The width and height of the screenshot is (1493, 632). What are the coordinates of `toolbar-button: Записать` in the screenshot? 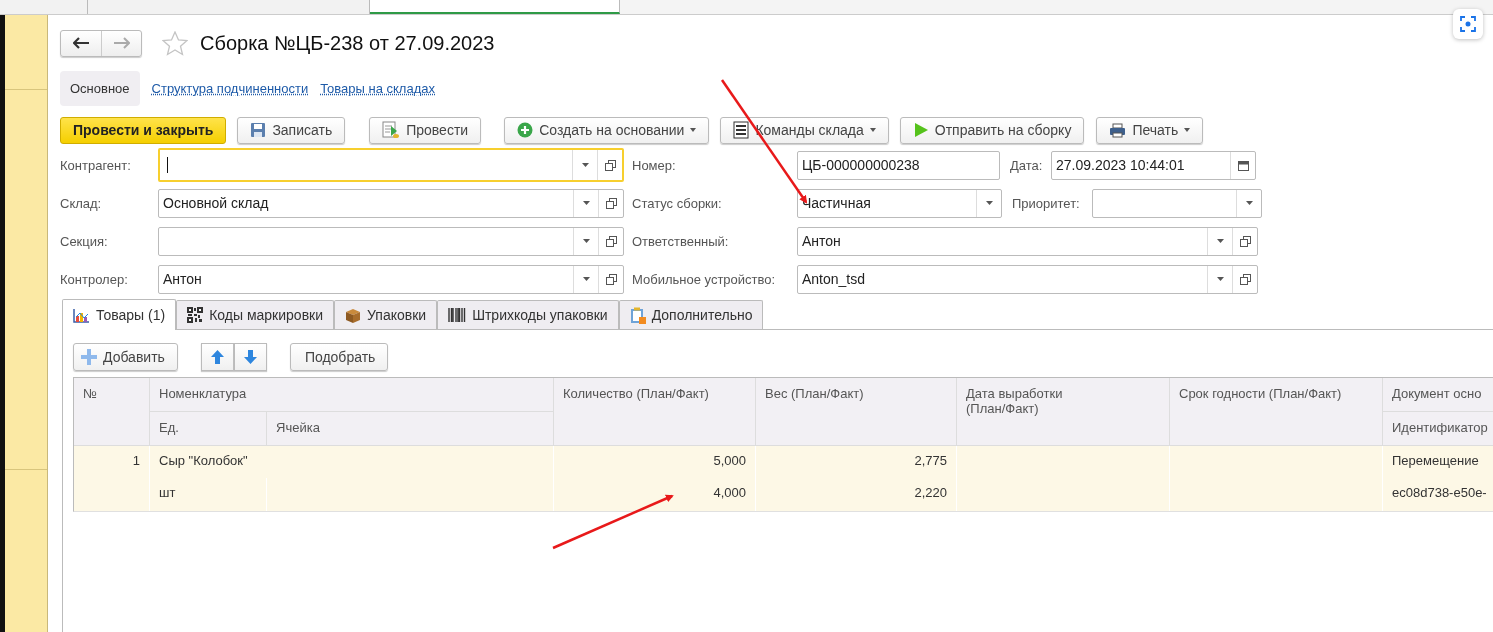 It's located at (291, 130).